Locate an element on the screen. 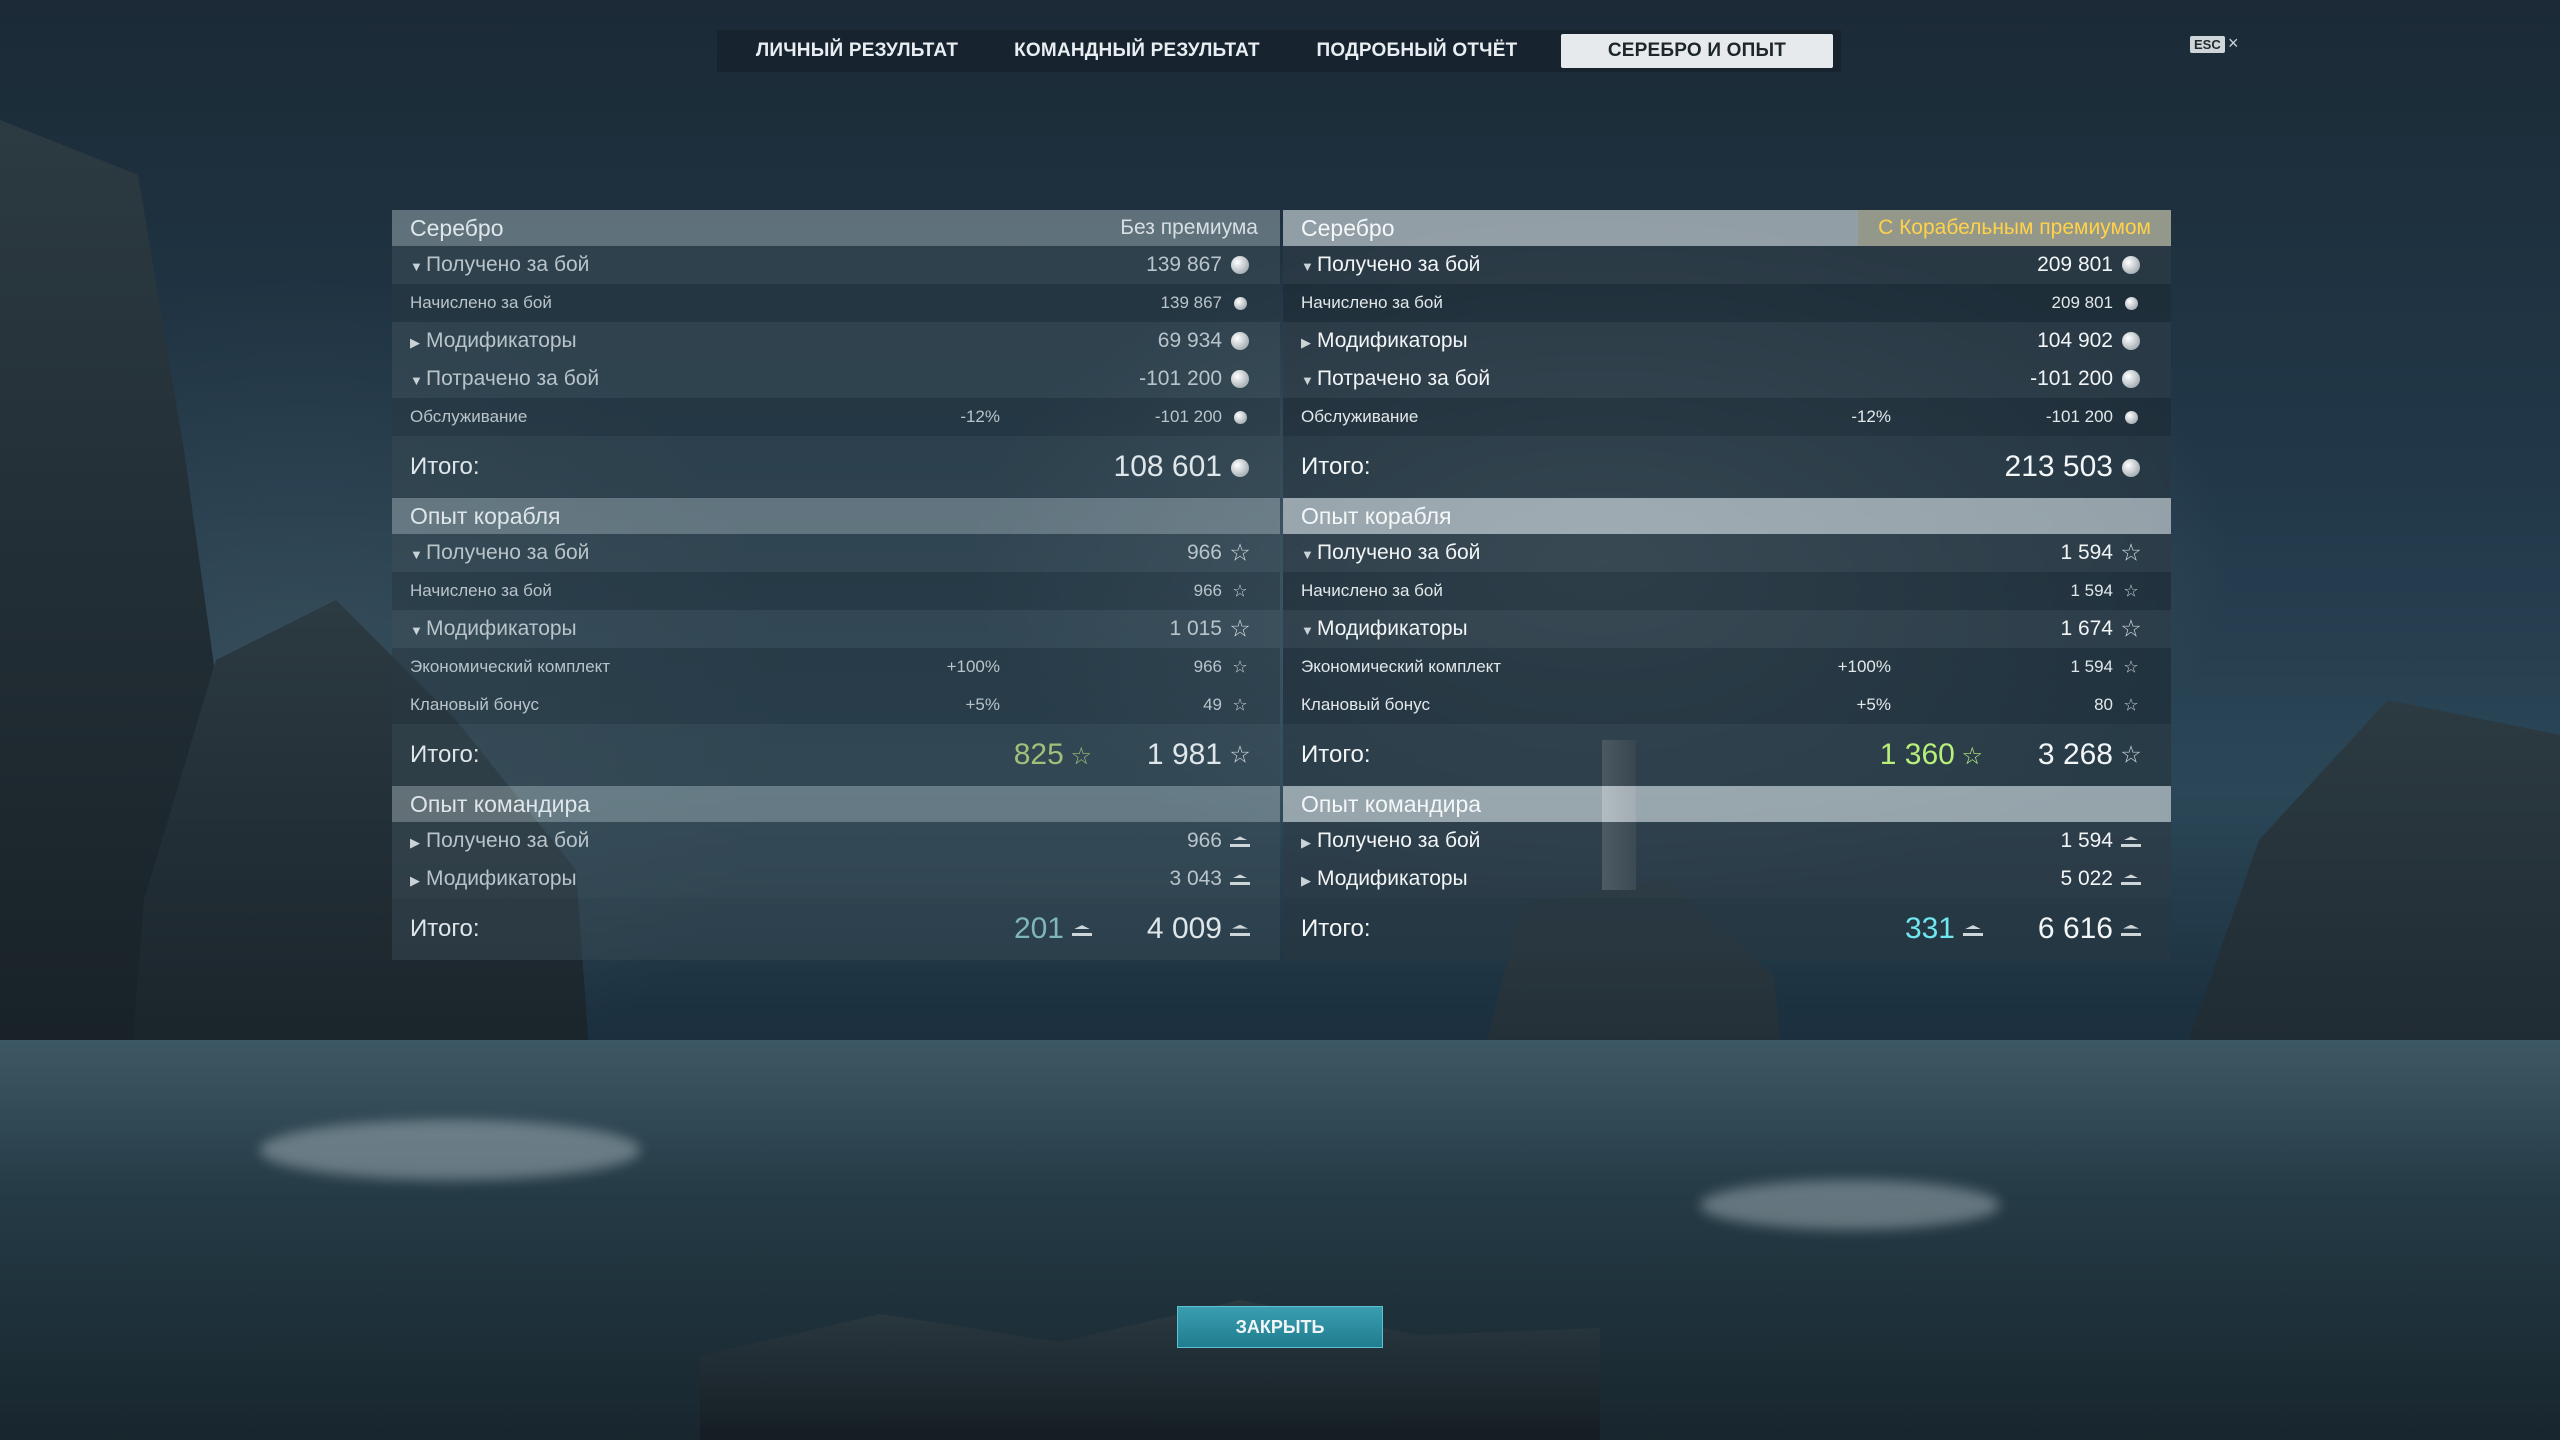 The height and width of the screenshot is (1440, 2560). row-label: Потрачено за бой is located at coordinates (1404, 378).